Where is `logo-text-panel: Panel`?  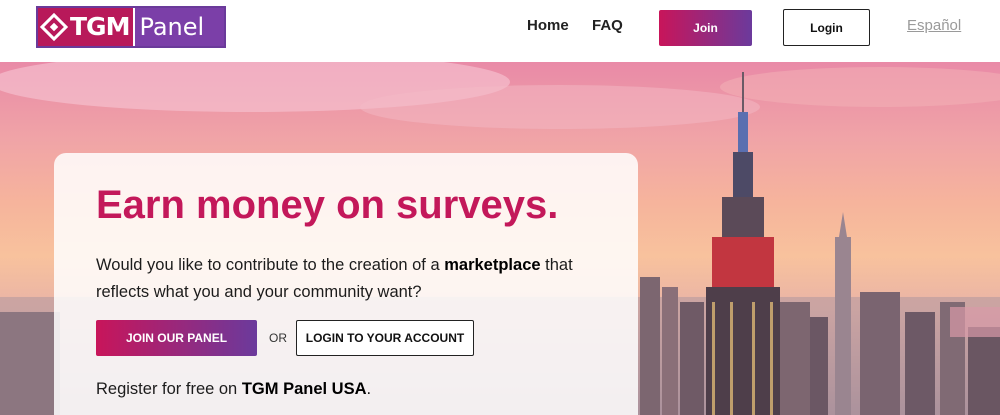 logo-text-panel: Panel is located at coordinates (172, 27).